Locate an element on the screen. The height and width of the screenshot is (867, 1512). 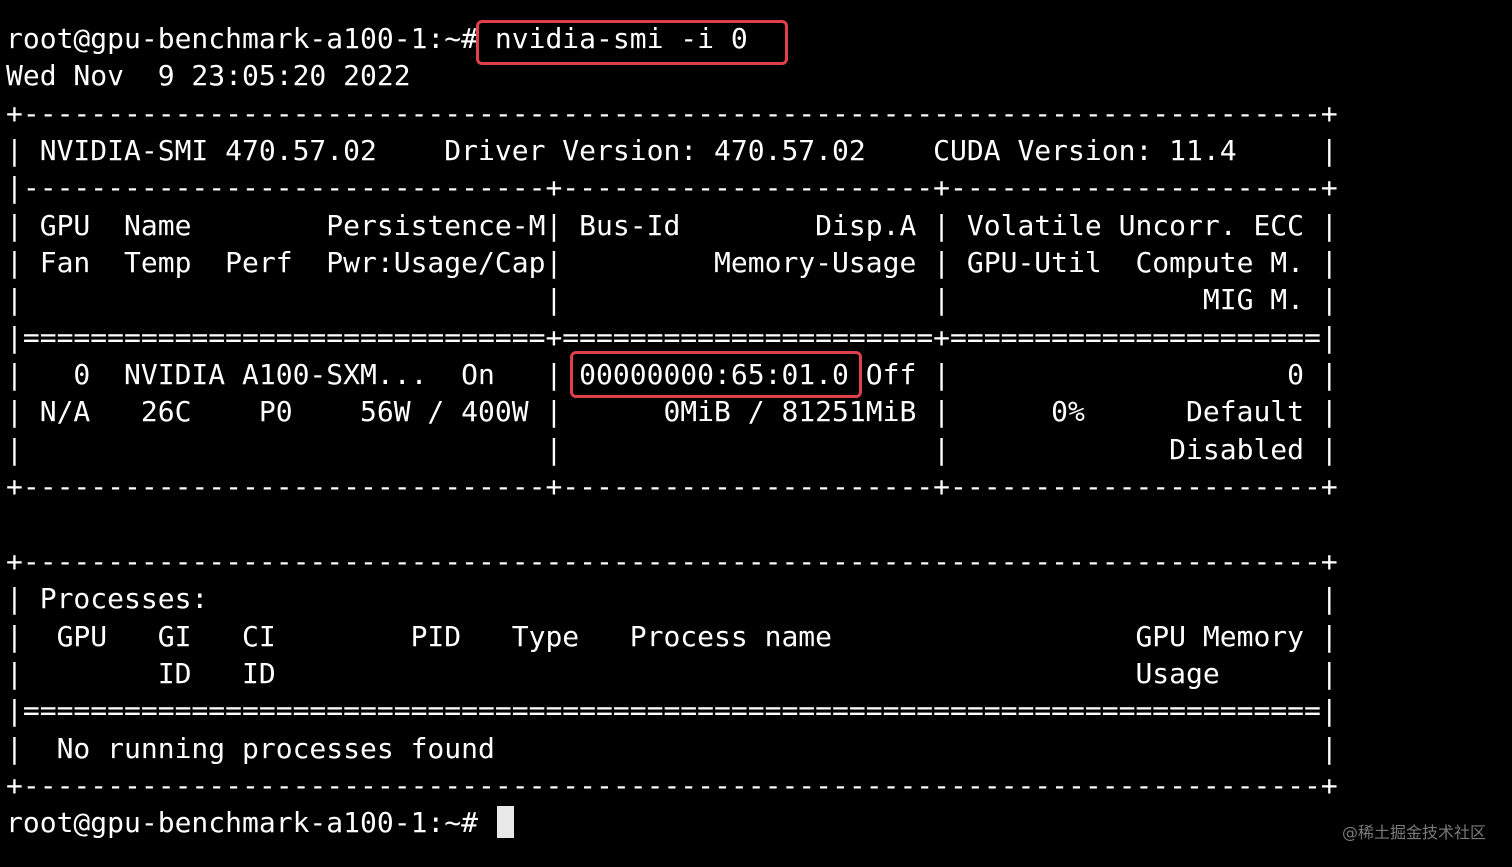
processes-title: | Processes: | is located at coordinates (672, 599).